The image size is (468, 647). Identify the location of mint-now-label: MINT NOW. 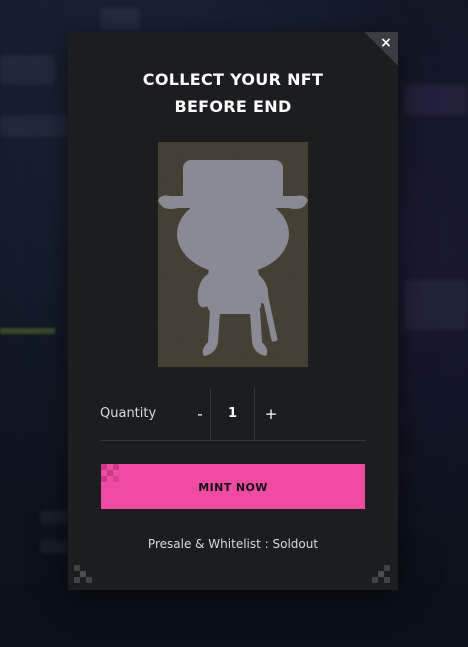
(233, 487).